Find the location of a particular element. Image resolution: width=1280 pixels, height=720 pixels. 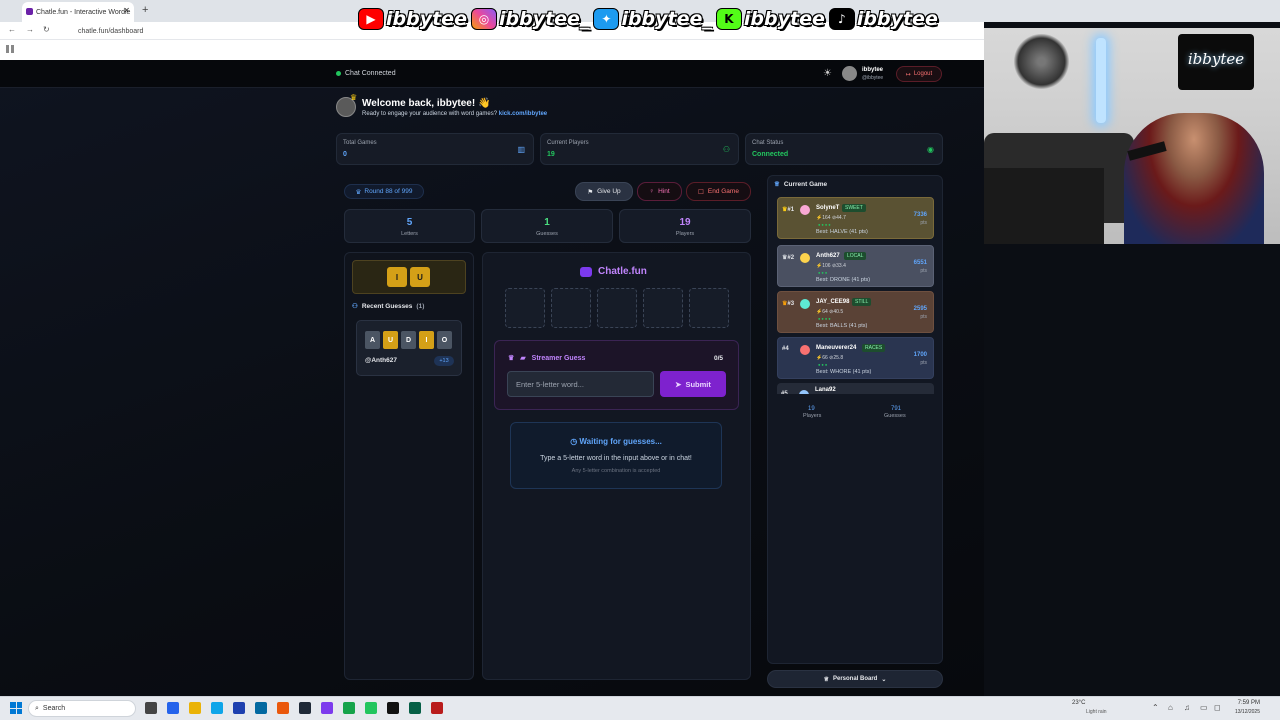

chat-status-text: Chat Connected is located at coordinates (370, 73).